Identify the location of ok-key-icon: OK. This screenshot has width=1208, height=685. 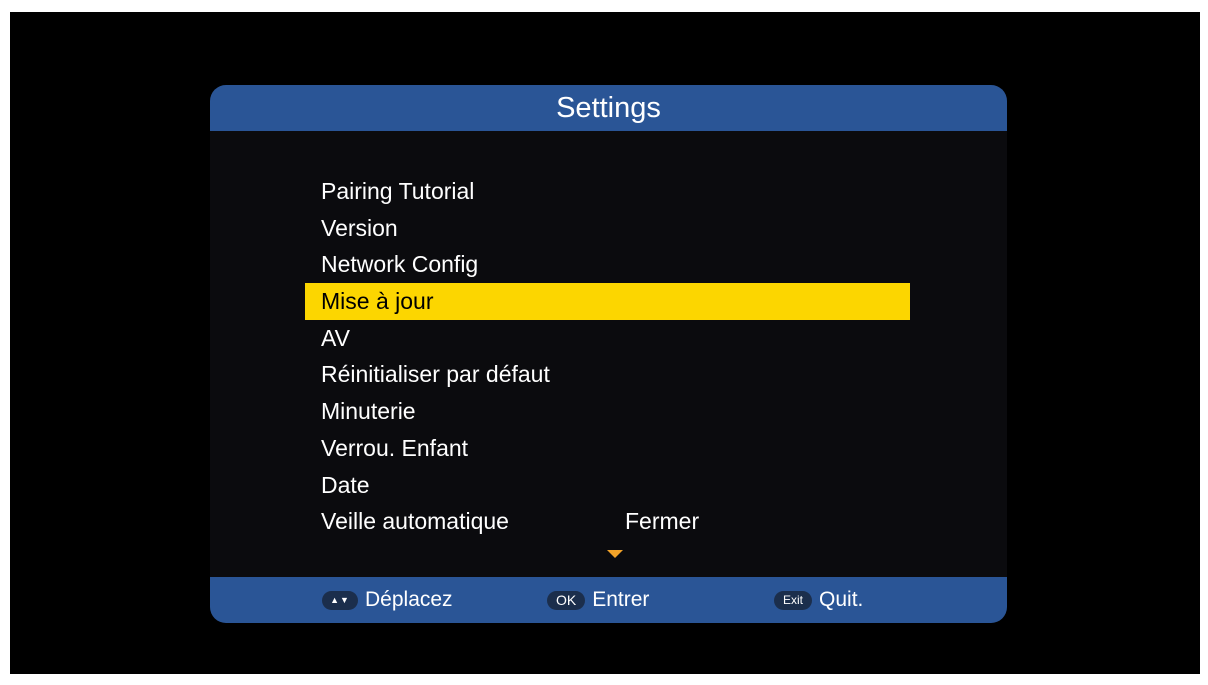
(566, 600).